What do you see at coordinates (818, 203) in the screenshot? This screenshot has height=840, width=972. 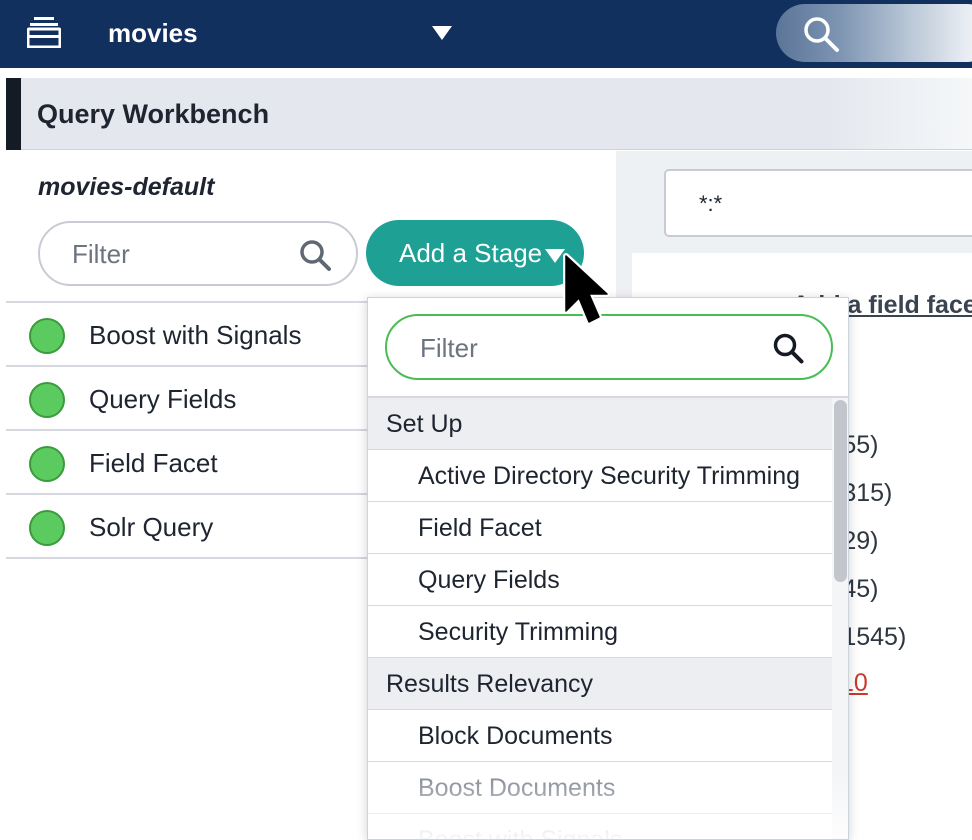 I see `query-input: *:*` at bounding box center [818, 203].